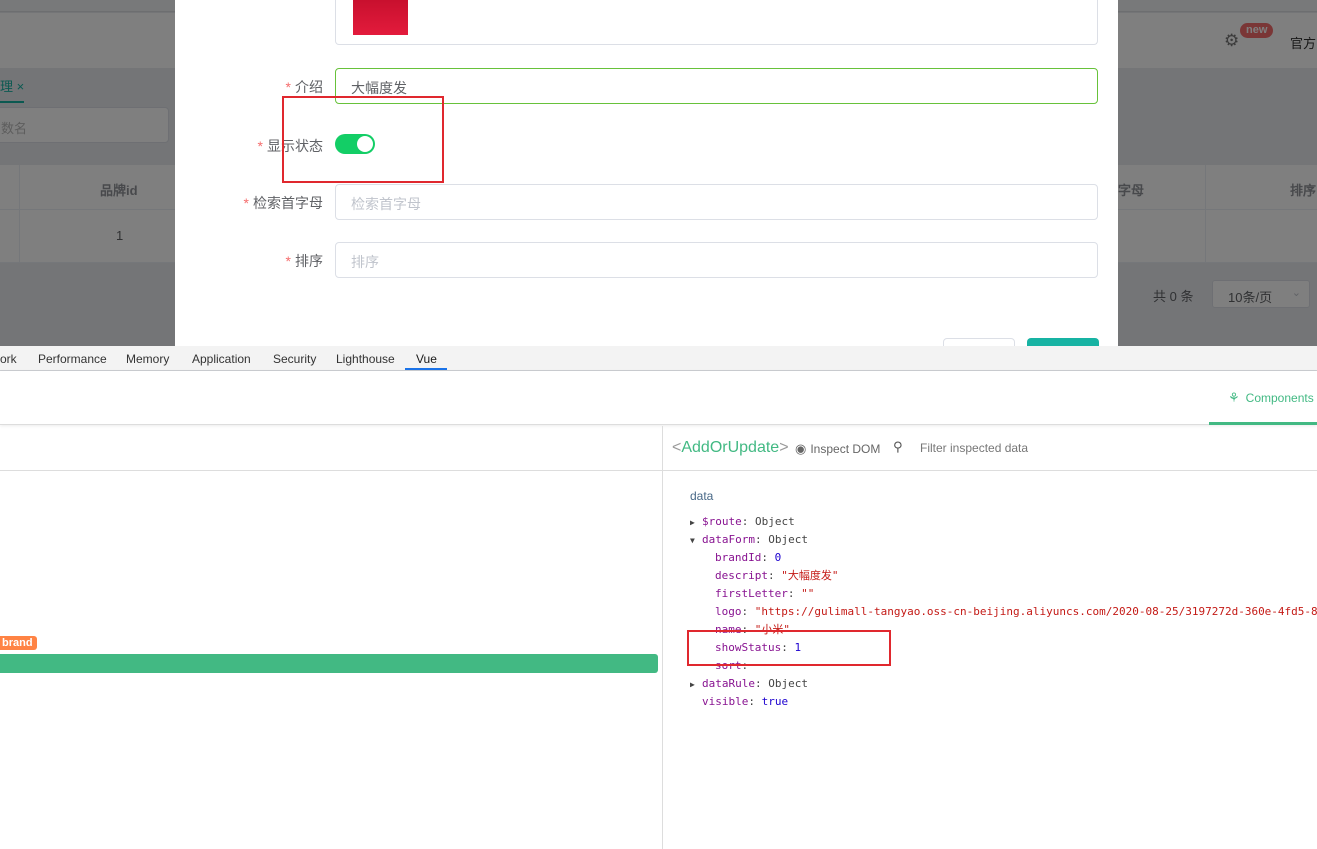 The width and height of the screenshot is (1317, 849). I want to click on tab-memory: Memory, so click(147, 359).